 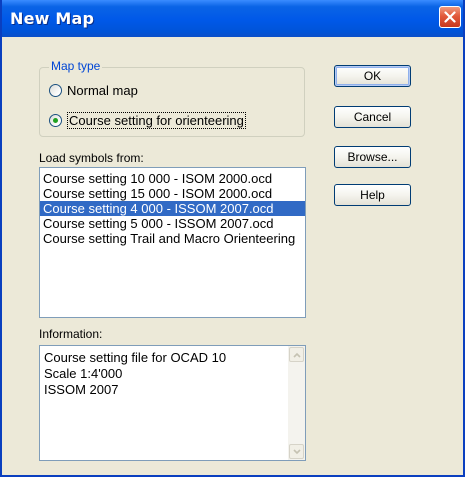 What do you see at coordinates (372, 76) in the screenshot?
I see `ok-button: OK` at bounding box center [372, 76].